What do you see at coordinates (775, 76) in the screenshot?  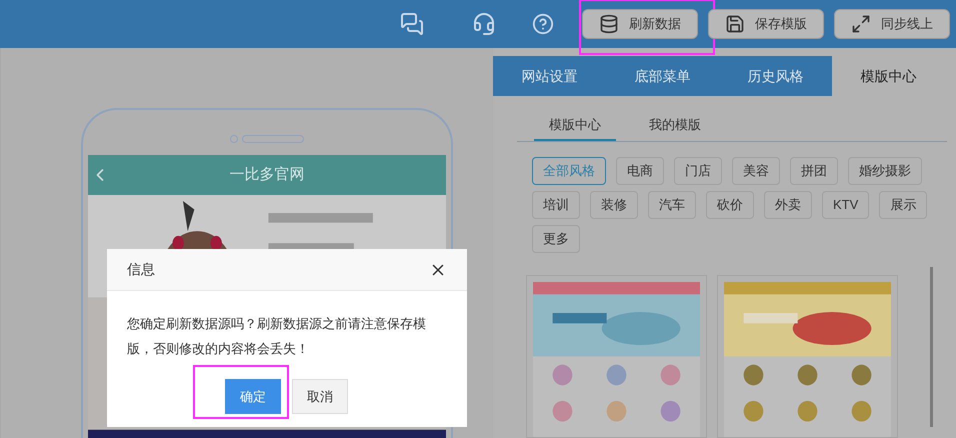 I see `panel-tab: 历史风格` at bounding box center [775, 76].